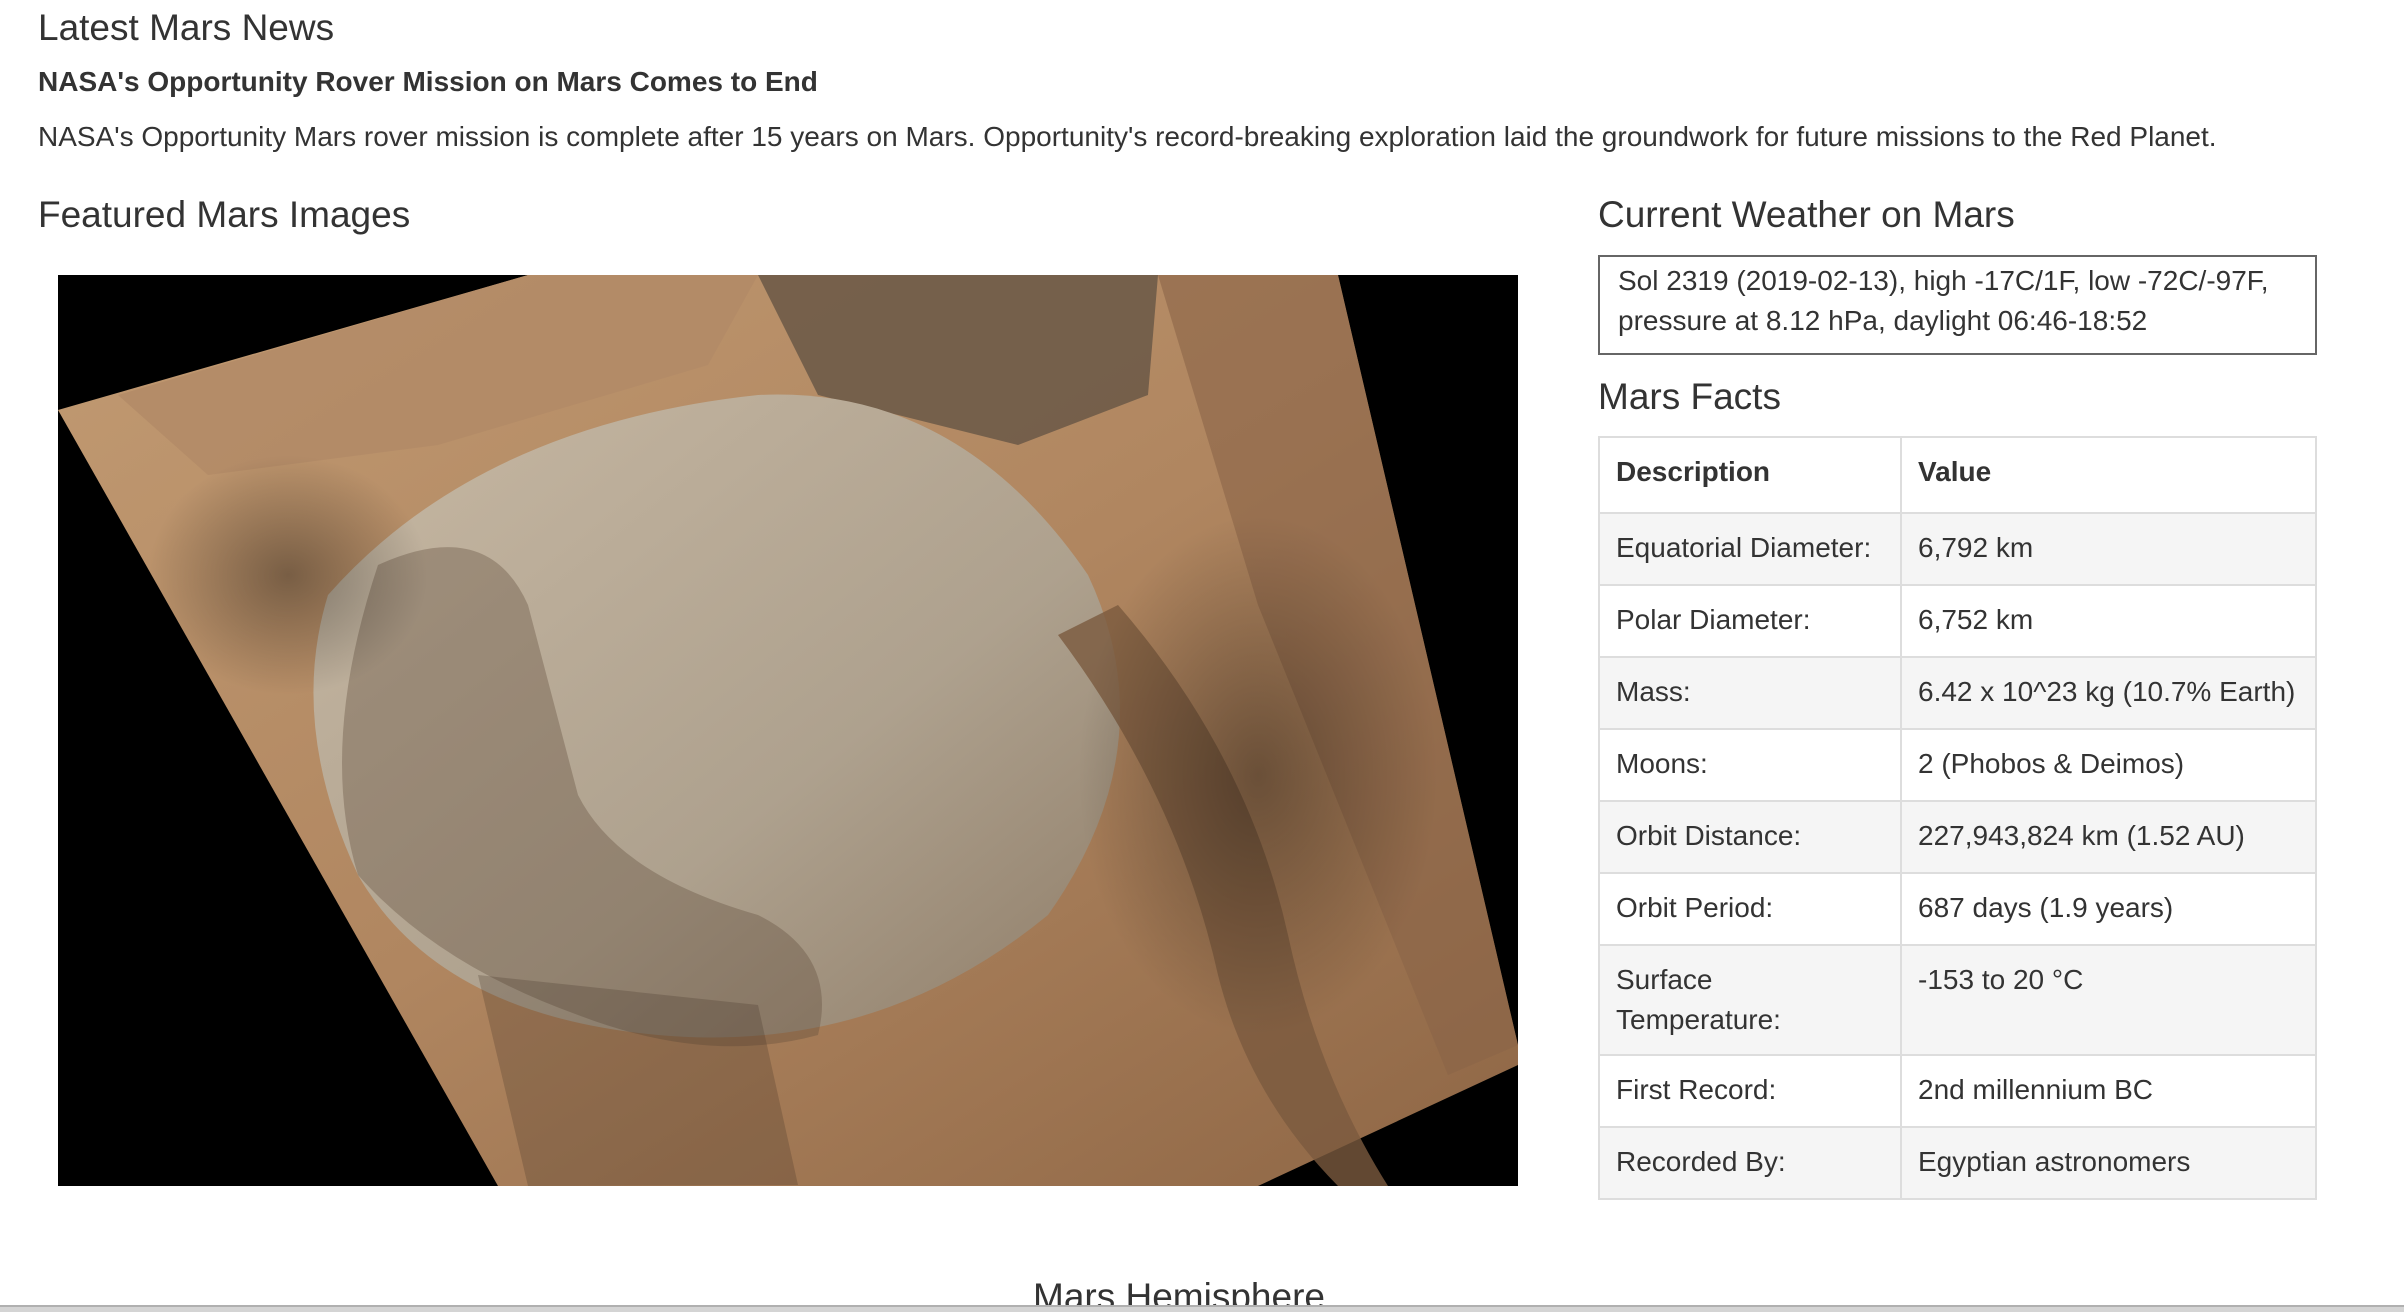 The image size is (2404, 1312). What do you see at coordinates (1750, 621) in the screenshot?
I see `fact-description: Polar Diameter:` at bounding box center [1750, 621].